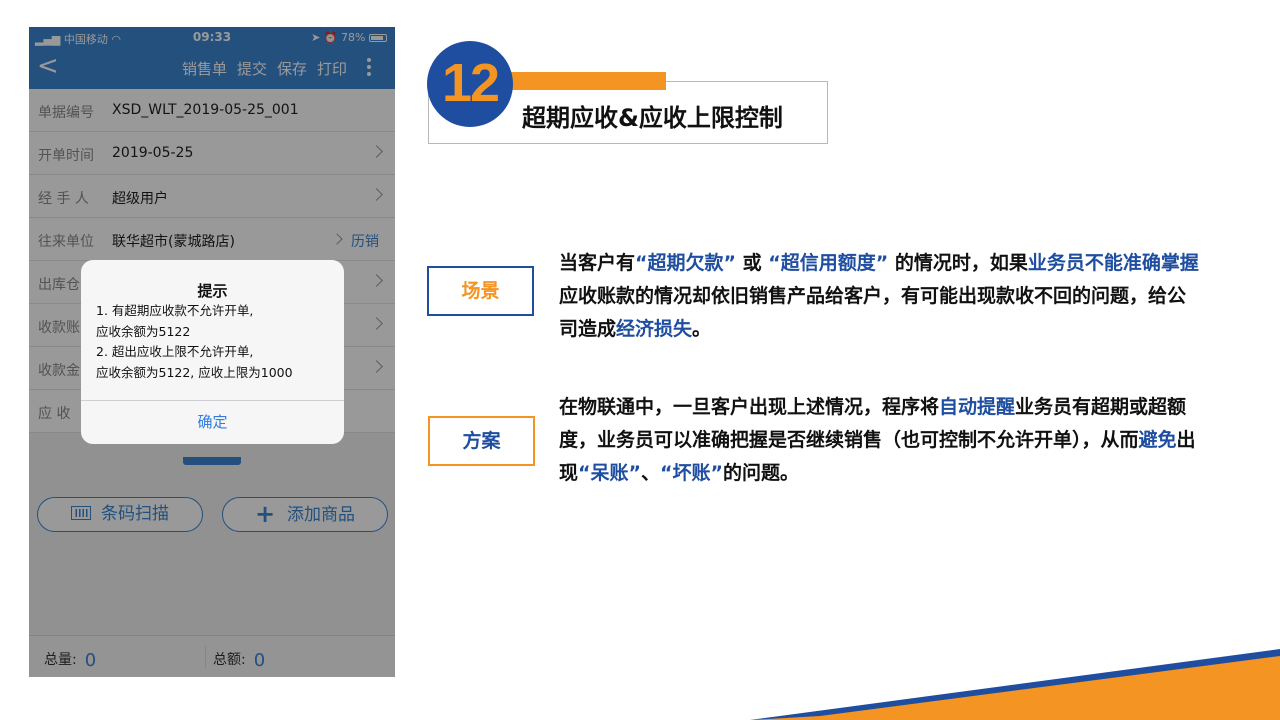  What do you see at coordinates (651, 473) in the screenshot?
I see `paragraph-text: 、` at bounding box center [651, 473].